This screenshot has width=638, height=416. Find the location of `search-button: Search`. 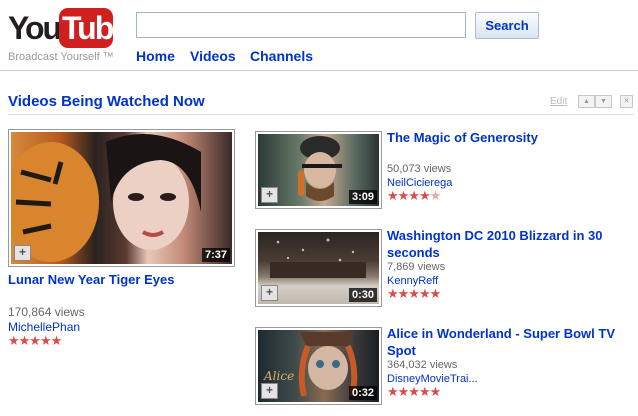

search-button: Search is located at coordinates (507, 25).